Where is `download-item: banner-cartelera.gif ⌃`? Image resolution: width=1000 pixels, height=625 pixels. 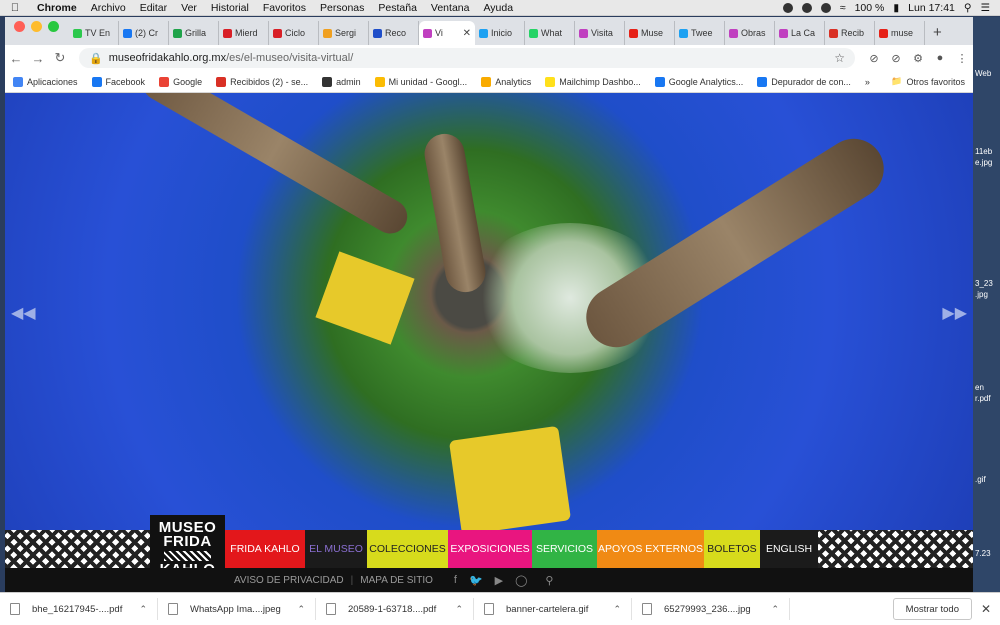 download-item: banner-cartelera.gif ⌃ is located at coordinates (553, 609).